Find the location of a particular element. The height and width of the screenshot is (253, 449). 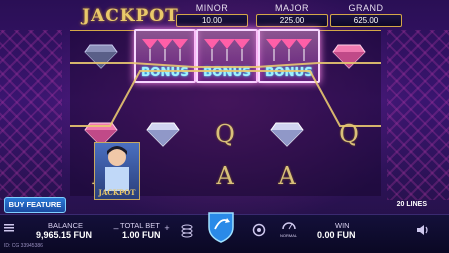

speed-button is located at coordinates (289, 225).